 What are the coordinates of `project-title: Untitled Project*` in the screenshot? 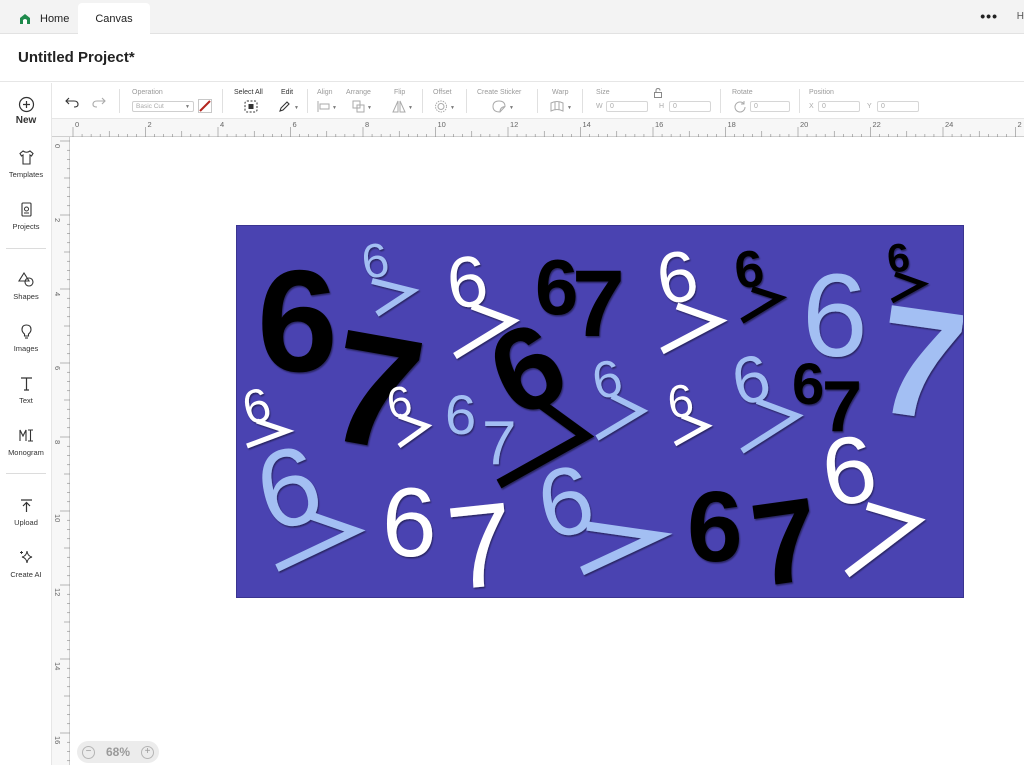 It's located at (76, 57).